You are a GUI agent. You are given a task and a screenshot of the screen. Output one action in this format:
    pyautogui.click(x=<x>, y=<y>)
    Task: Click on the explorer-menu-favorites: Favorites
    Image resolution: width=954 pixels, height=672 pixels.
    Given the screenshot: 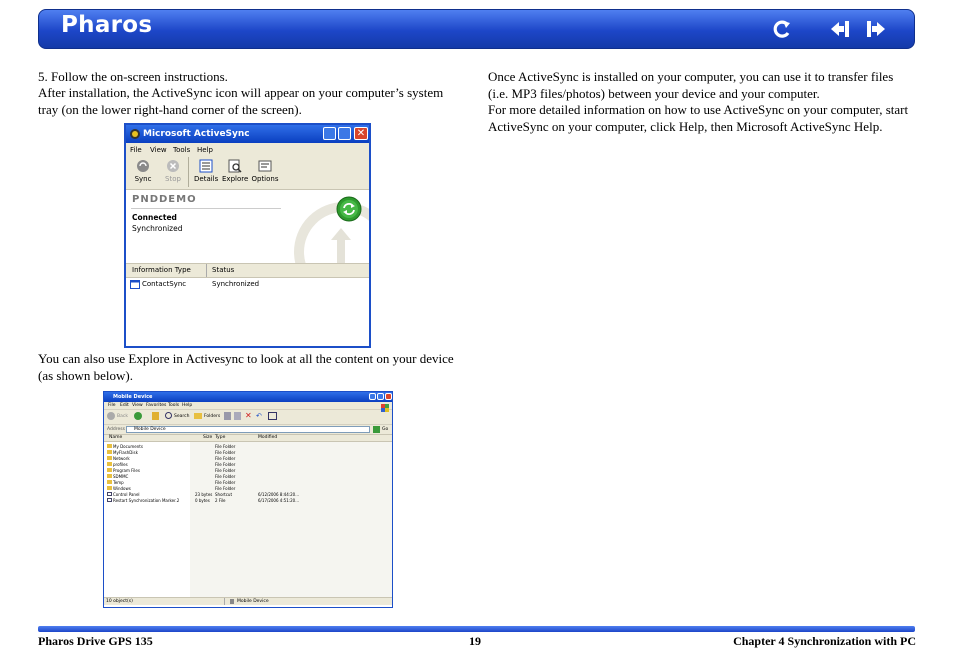 What is the action you would take?
    pyautogui.click(x=156, y=405)
    